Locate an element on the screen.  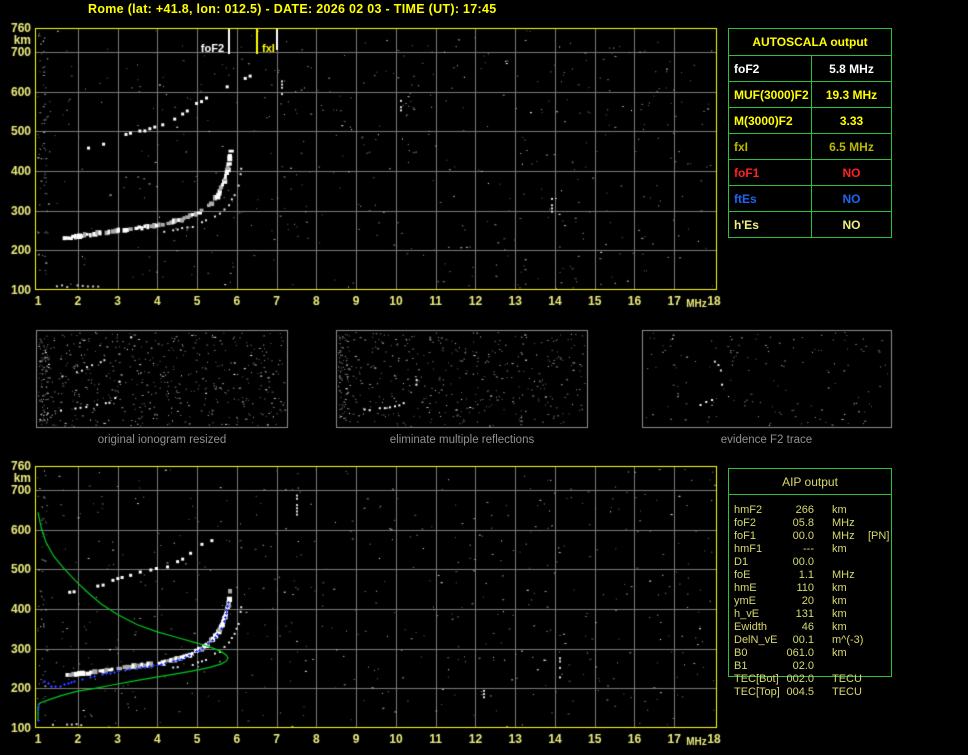
parameter-label: foE is located at coordinates (742, 575).